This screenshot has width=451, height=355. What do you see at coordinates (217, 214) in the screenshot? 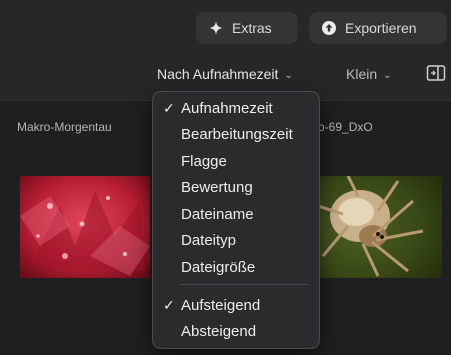
I see `menu-item-label: Dateiname` at bounding box center [217, 214].